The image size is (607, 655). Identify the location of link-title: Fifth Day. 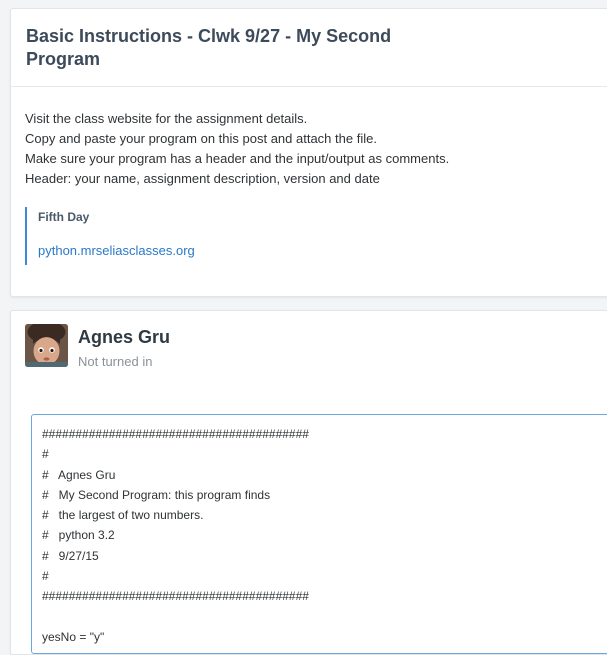
(321, 217).